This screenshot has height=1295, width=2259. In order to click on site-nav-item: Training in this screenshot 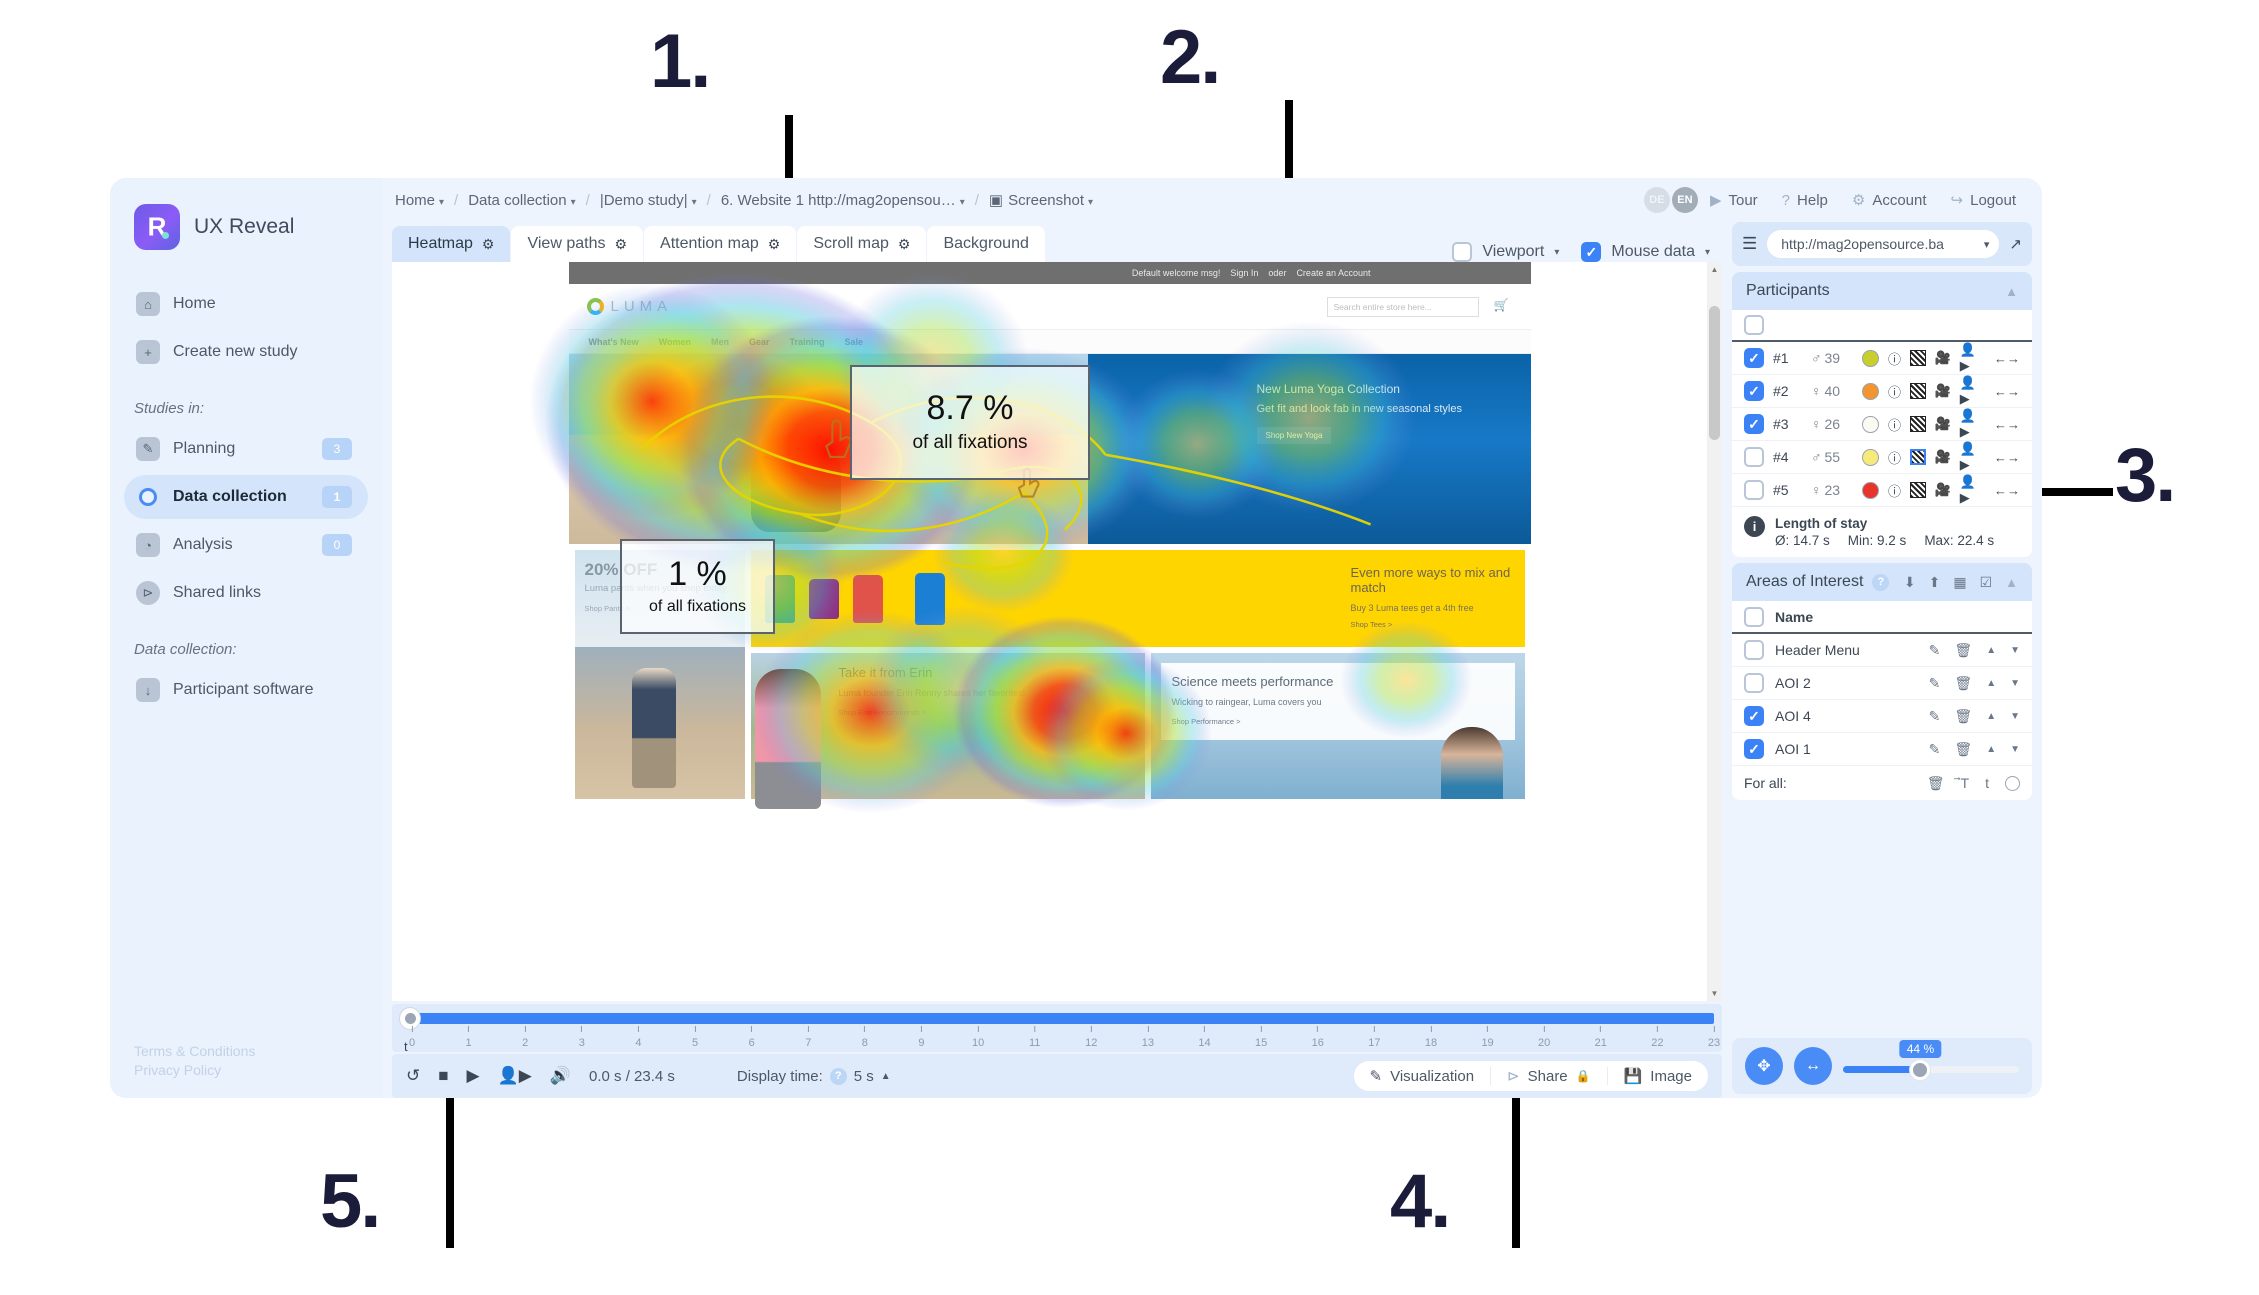, I will do `click(807, 342)`.